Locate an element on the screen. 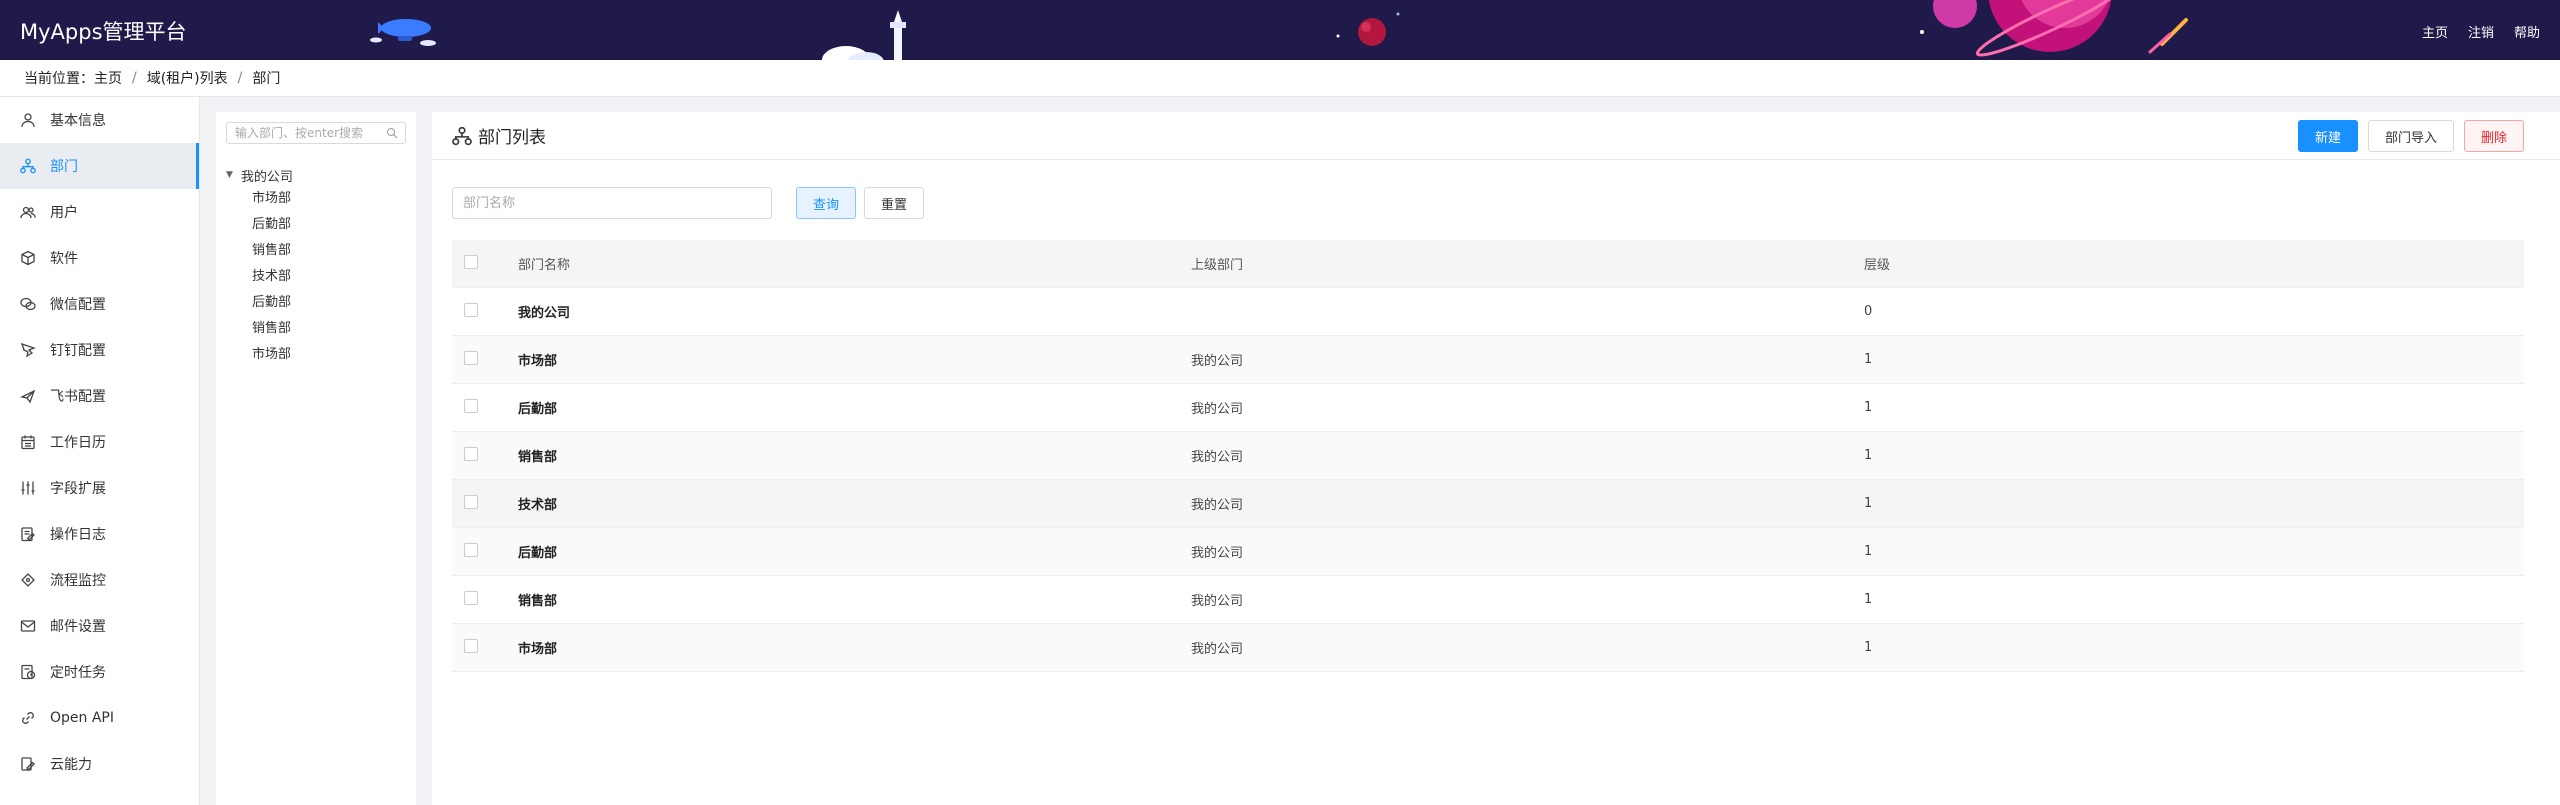  department-name-input is located at coordinates (612, 203).